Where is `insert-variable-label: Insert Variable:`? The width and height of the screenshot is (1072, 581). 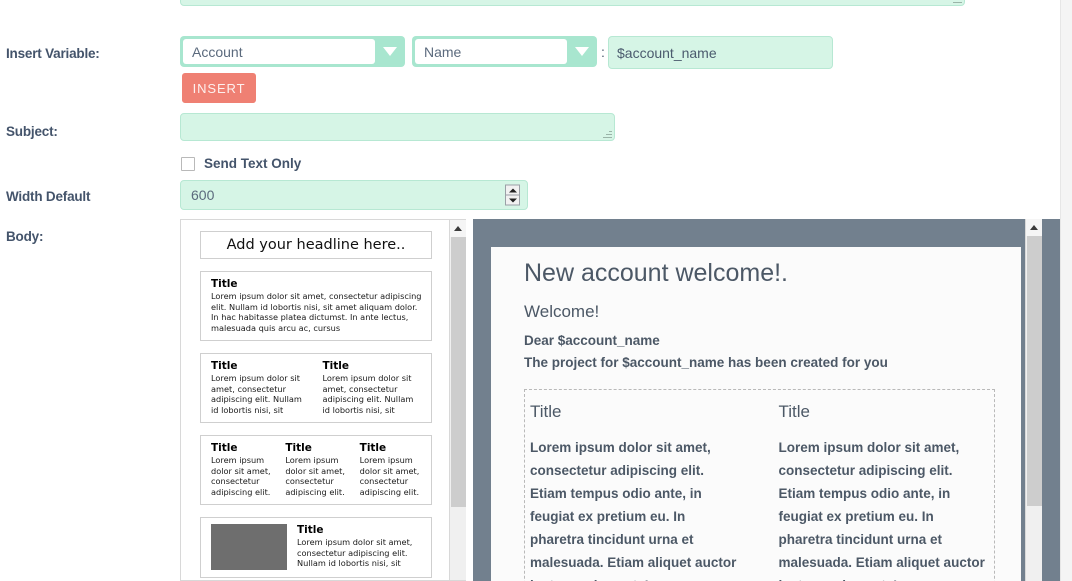
insert-variable-label: Insert Variable: is located at coordinates (53, 53).